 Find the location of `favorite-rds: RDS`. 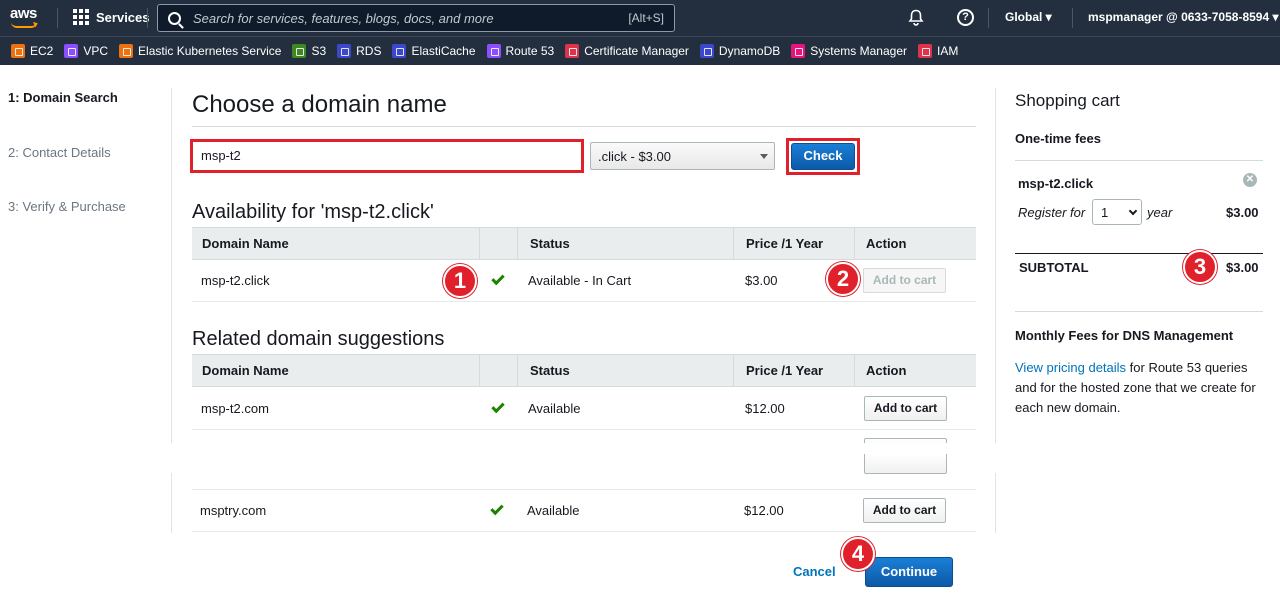

favorite-rds: RDS is located at coordinates (359, 51).